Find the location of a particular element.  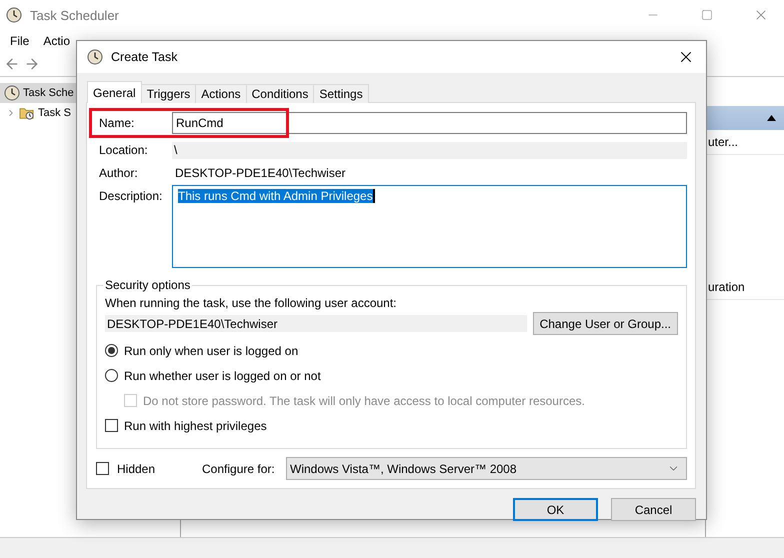

author-value: DESKTOP-PDE1E40\Techwiser is located at coordinates (260, 173).